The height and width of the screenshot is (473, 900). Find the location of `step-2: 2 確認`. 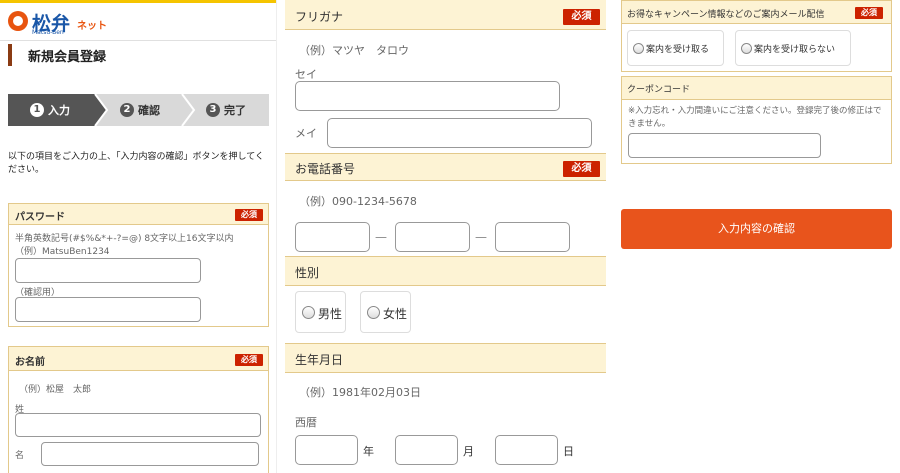

step-2: 2 確認 is located at coordinates (140, 110).